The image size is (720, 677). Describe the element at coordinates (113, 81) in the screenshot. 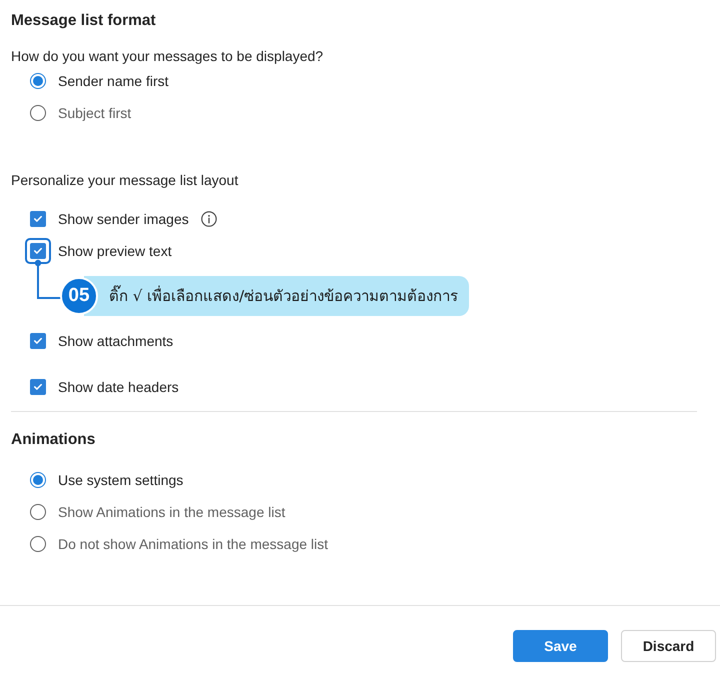

I see `option-label: Sender name first` at that location.